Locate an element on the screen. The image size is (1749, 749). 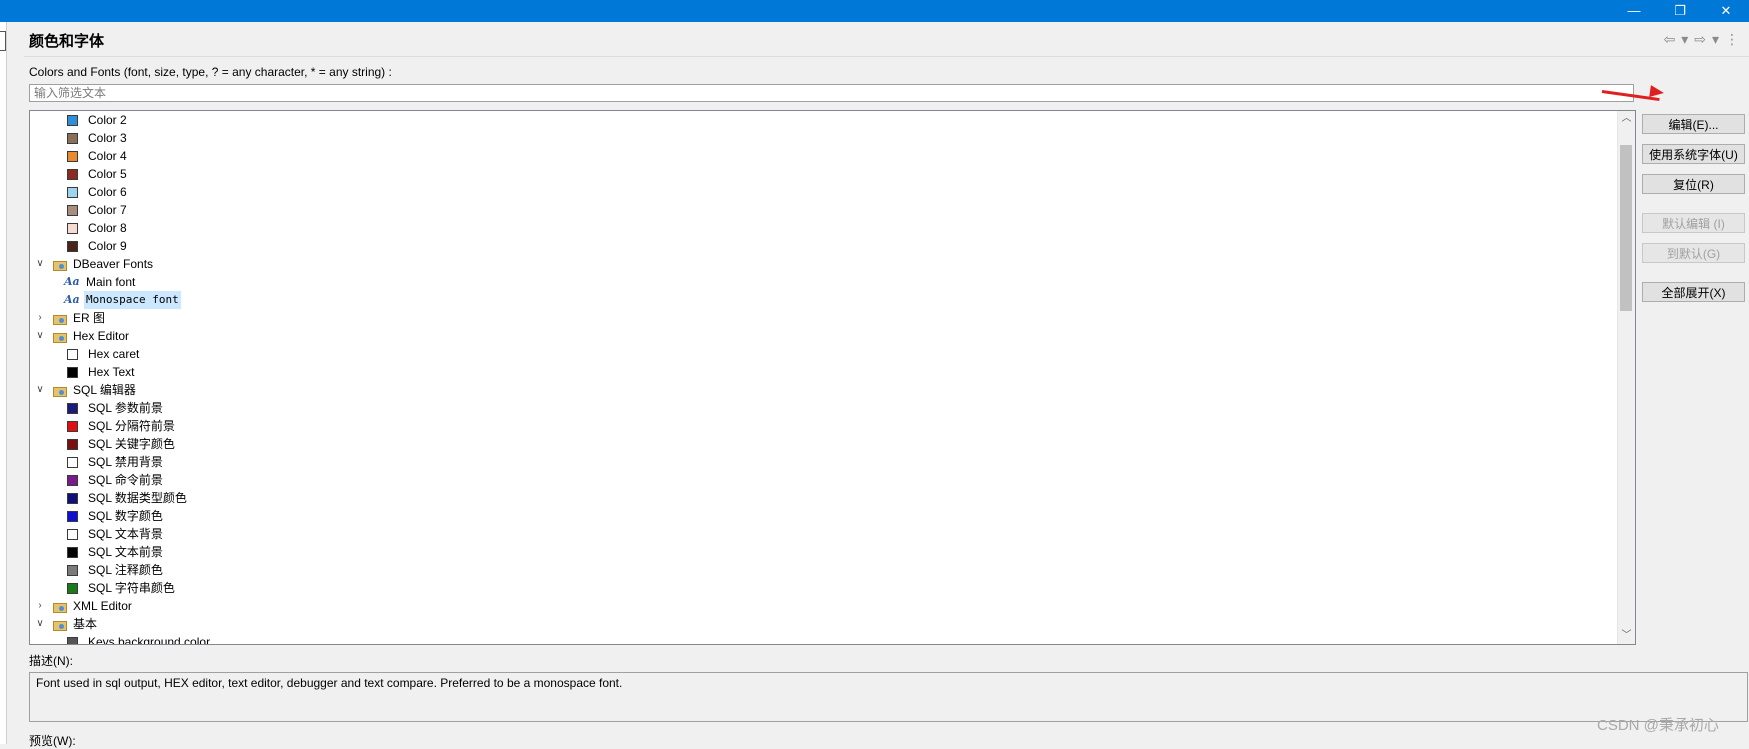
tree-color-item: SQL 字符串颜色 is located at coordinates (122, 588).